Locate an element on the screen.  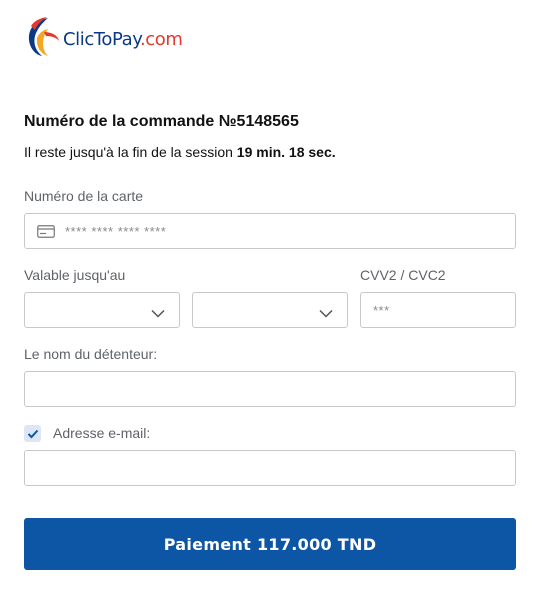
clictopay-logo-icon is located at coordinates (43, 36).